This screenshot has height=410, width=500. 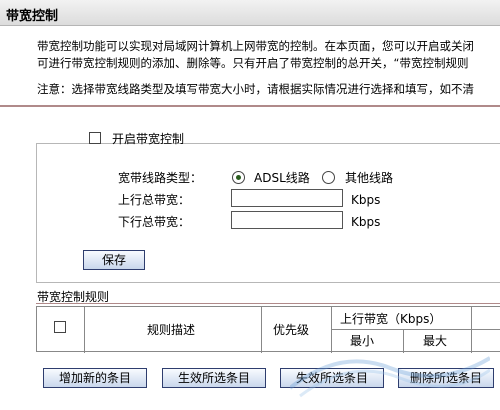 I want to click on column-header-upload-group: 上行带宽（Kbps）, so click(x=391, y=319).